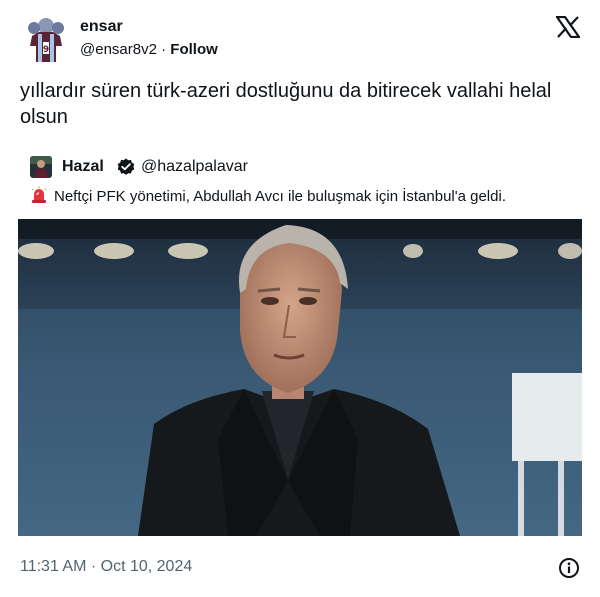  What do you see at coordinates (569, 568) in the screenshot?
I see `info-icon` at bounding box center [569, 568].